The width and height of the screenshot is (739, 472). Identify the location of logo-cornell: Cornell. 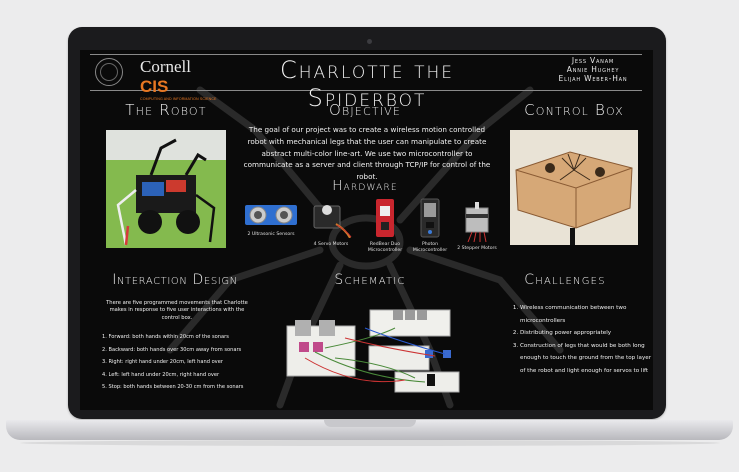
(165, 66).